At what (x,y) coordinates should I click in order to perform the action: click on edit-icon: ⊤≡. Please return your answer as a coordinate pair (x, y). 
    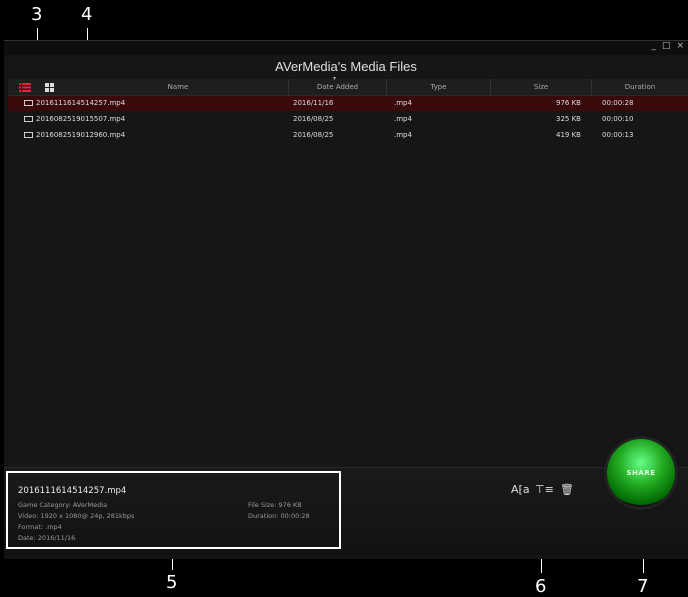
    Looking at the image, I should click on (544, 489).